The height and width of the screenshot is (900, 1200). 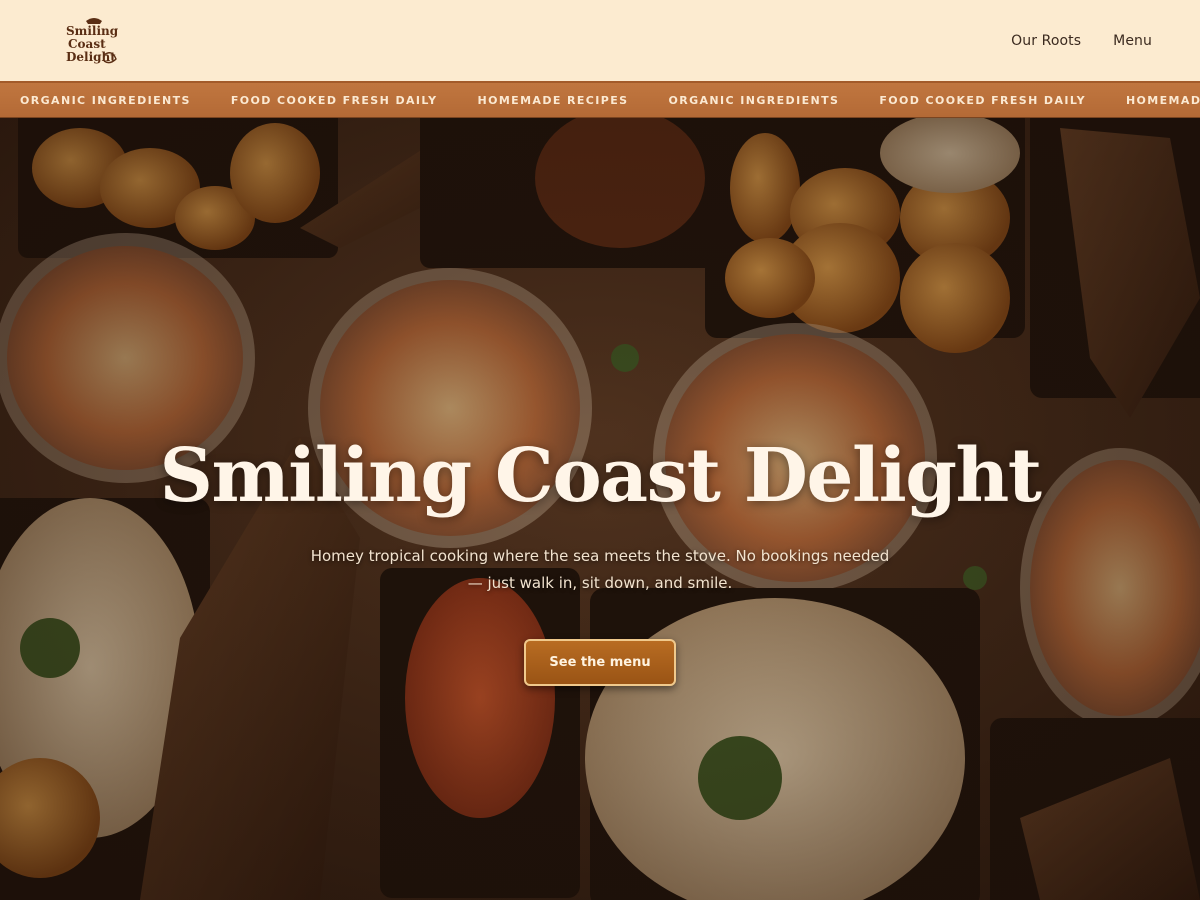 What do you see at coordinates (600, 663) in the screenshot?
I see `see-menu-button: See the menu` at bounding box center [600, 663].